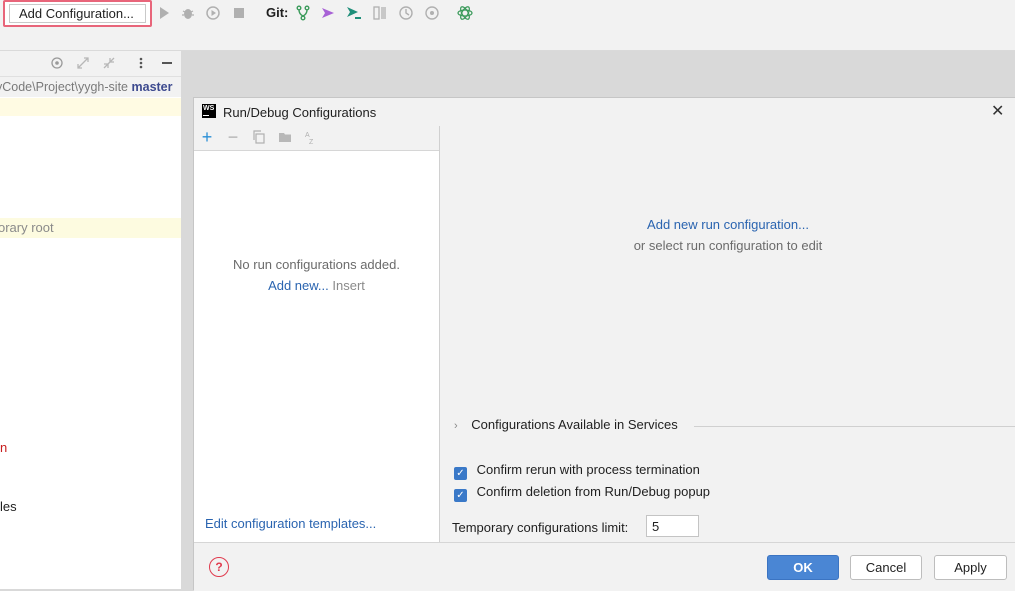 This screenshot has width=1015, height=591. Describe the element at coordinates (90, 107) in the screenshot. I see `tree-row-highlight` at that location.